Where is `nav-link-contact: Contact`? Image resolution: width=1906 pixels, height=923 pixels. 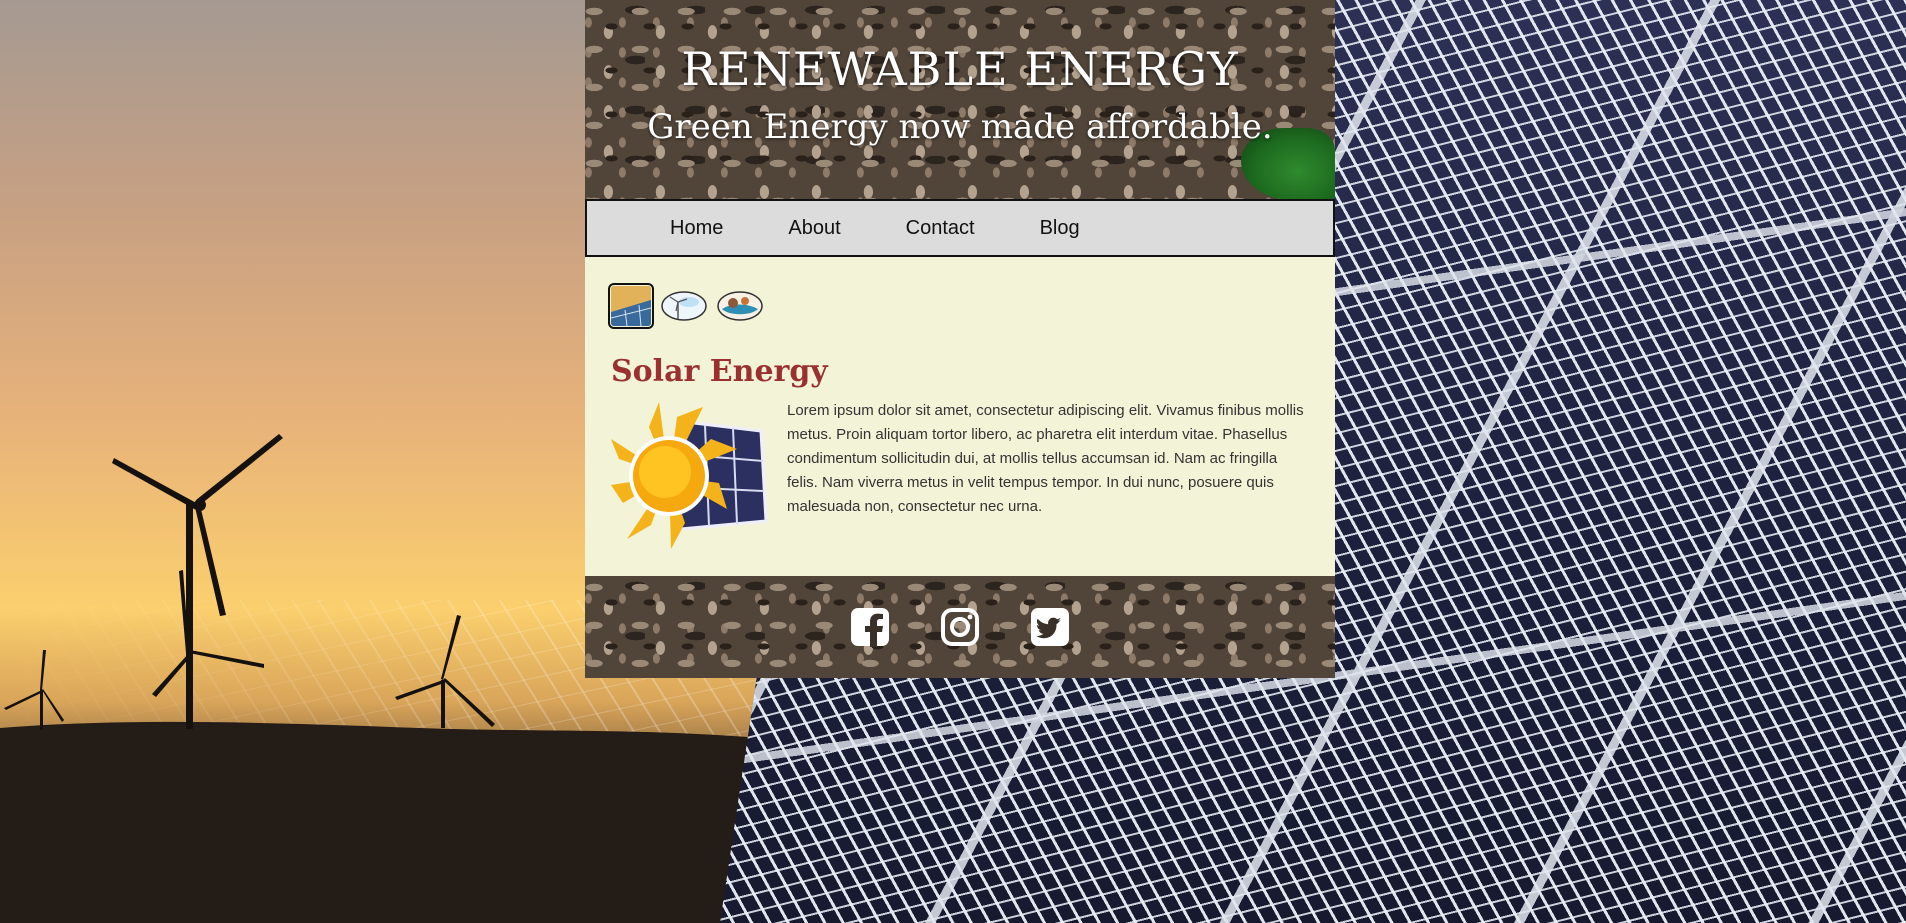 nav-link-contact: Contact is located at coordinates (940, 228).